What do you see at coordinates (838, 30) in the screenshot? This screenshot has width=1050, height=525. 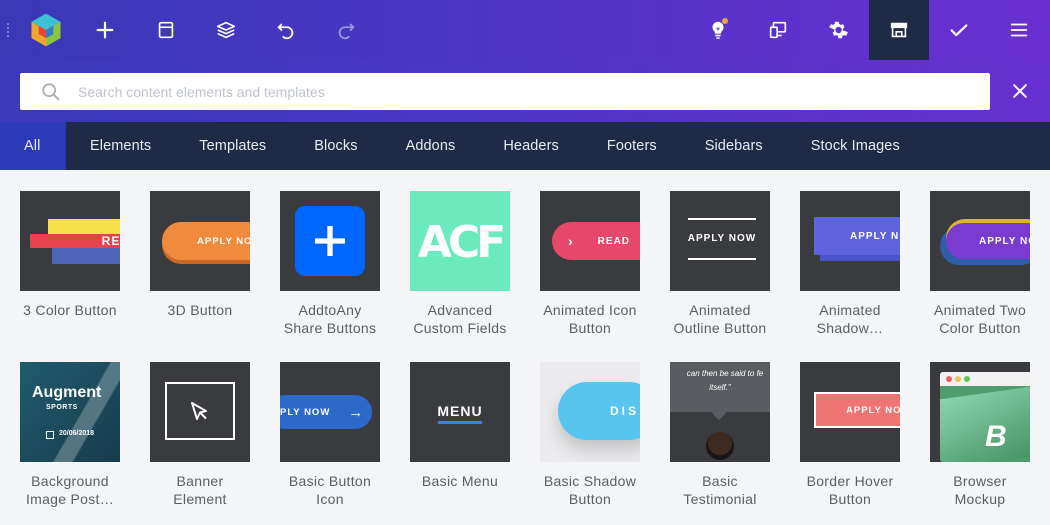 I see `settings-gear-icon` at bounding box center [838, 30].